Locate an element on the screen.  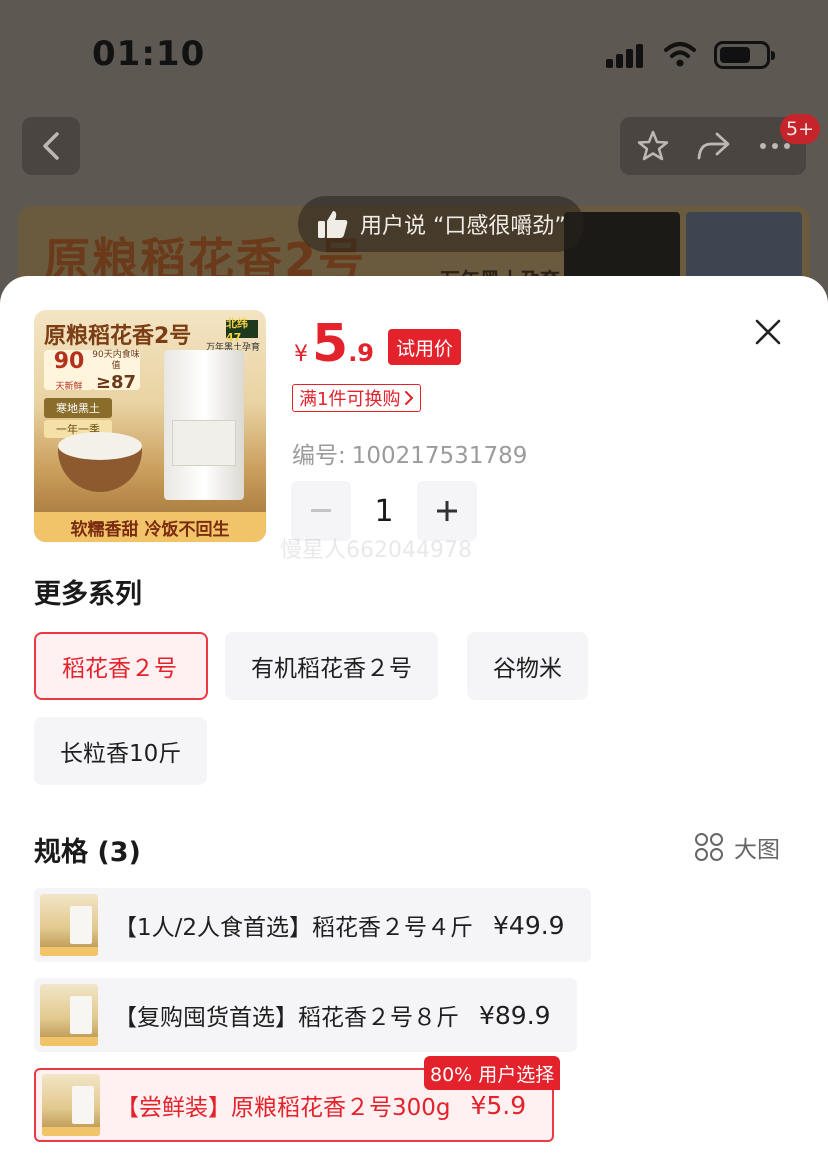
popular-choice-tag: 80% 用户选择 is located at coordinates (492, 1073).